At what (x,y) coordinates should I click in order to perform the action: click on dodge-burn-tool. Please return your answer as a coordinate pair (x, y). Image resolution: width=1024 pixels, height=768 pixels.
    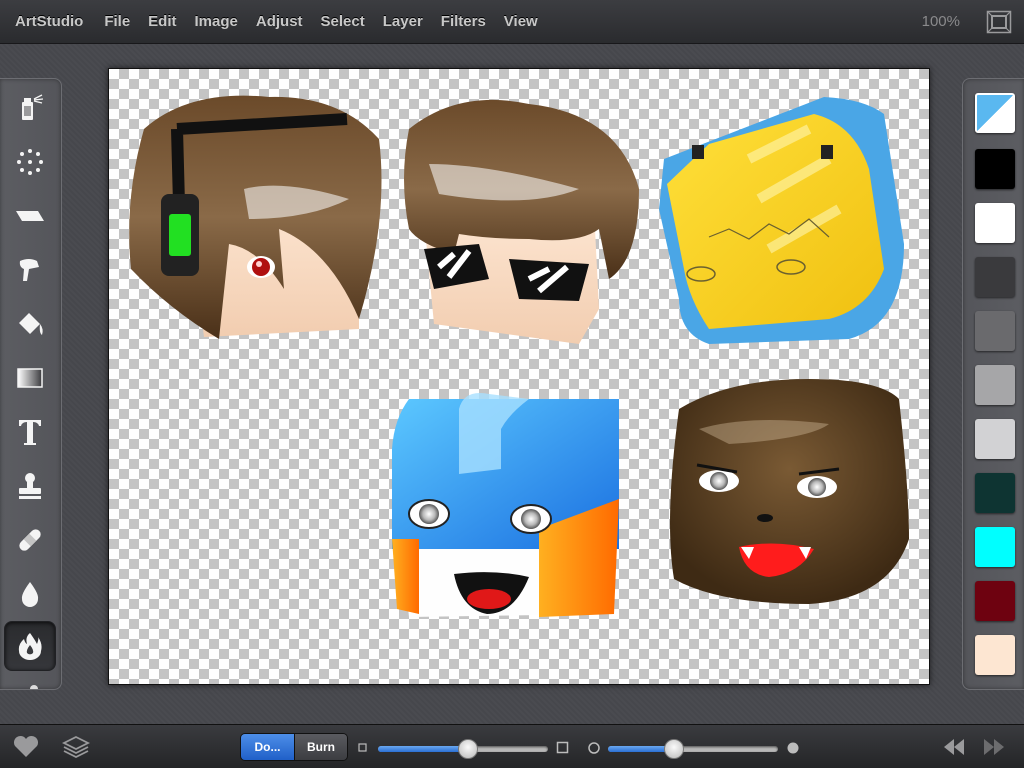
    Looking at the image, I should click on (30, 646).